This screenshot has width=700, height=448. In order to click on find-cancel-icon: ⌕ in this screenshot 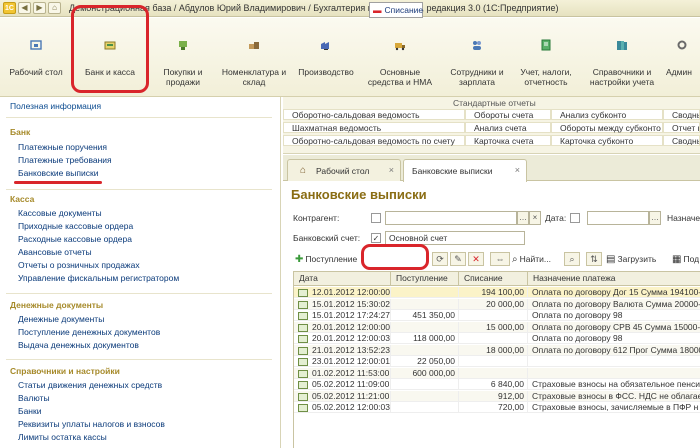, I will do `click(572, 259)`.